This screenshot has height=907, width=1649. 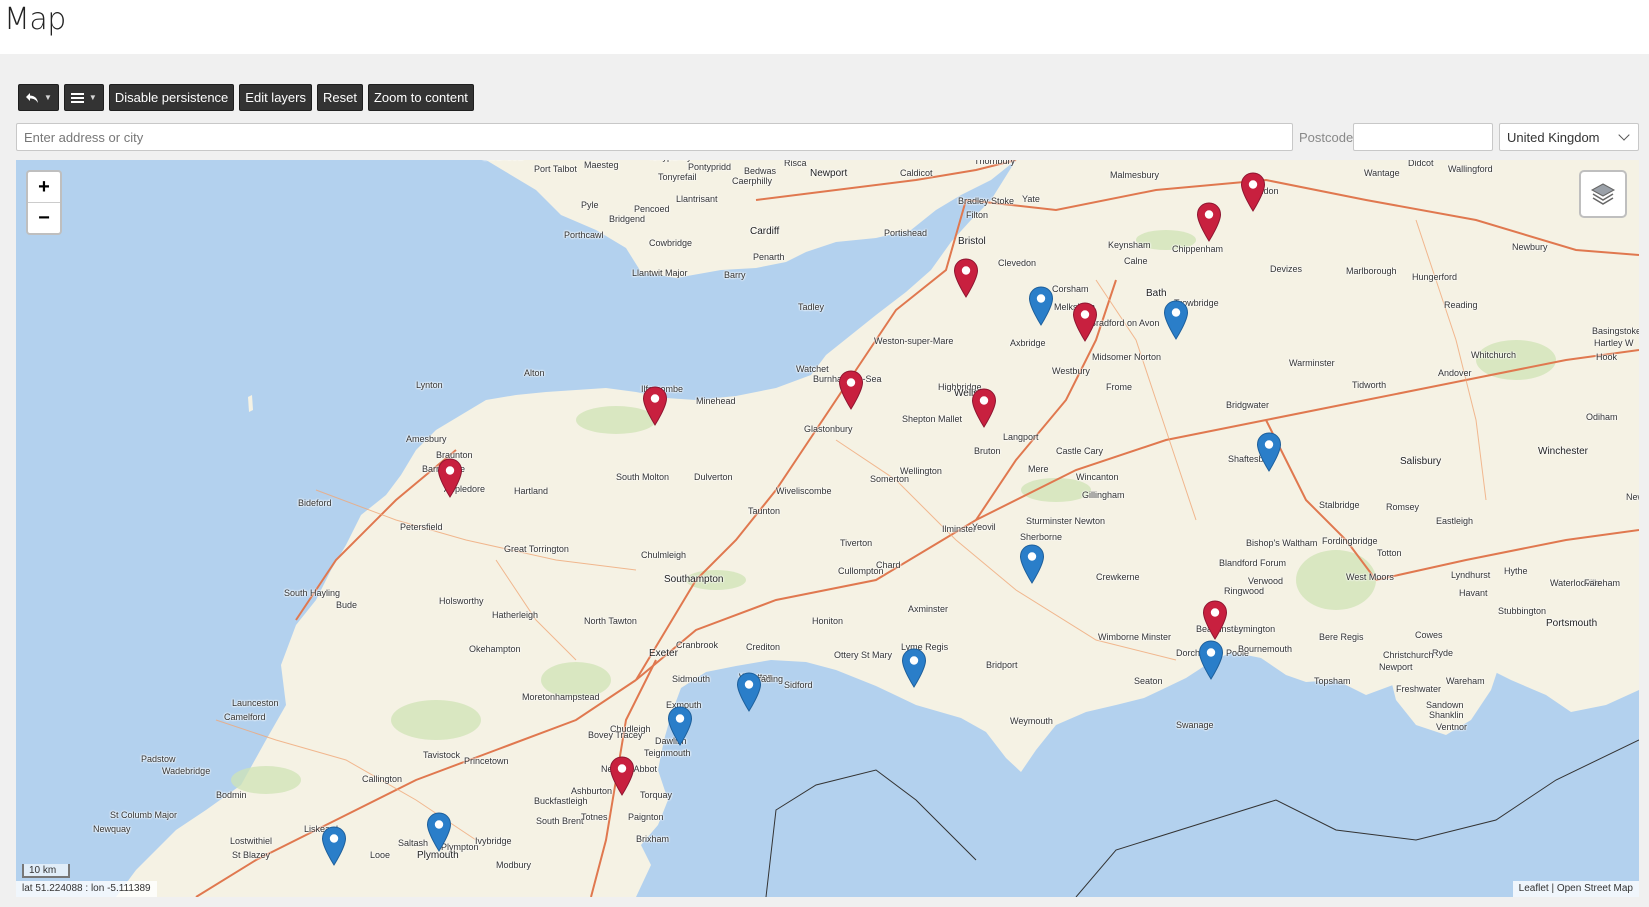 What do you see at coordinates (502, 161) in the screenshot?
I see `place-label: Swansea` at bounding box center [502, 161].